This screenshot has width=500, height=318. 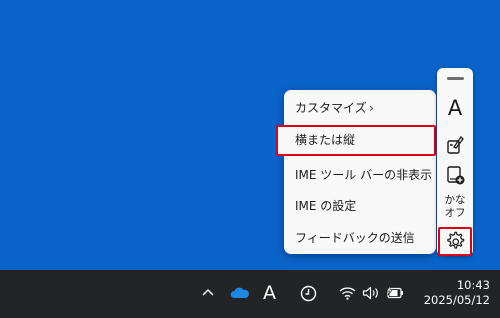 I want to click on chevron-up-icon, so click(x=208, y=292).